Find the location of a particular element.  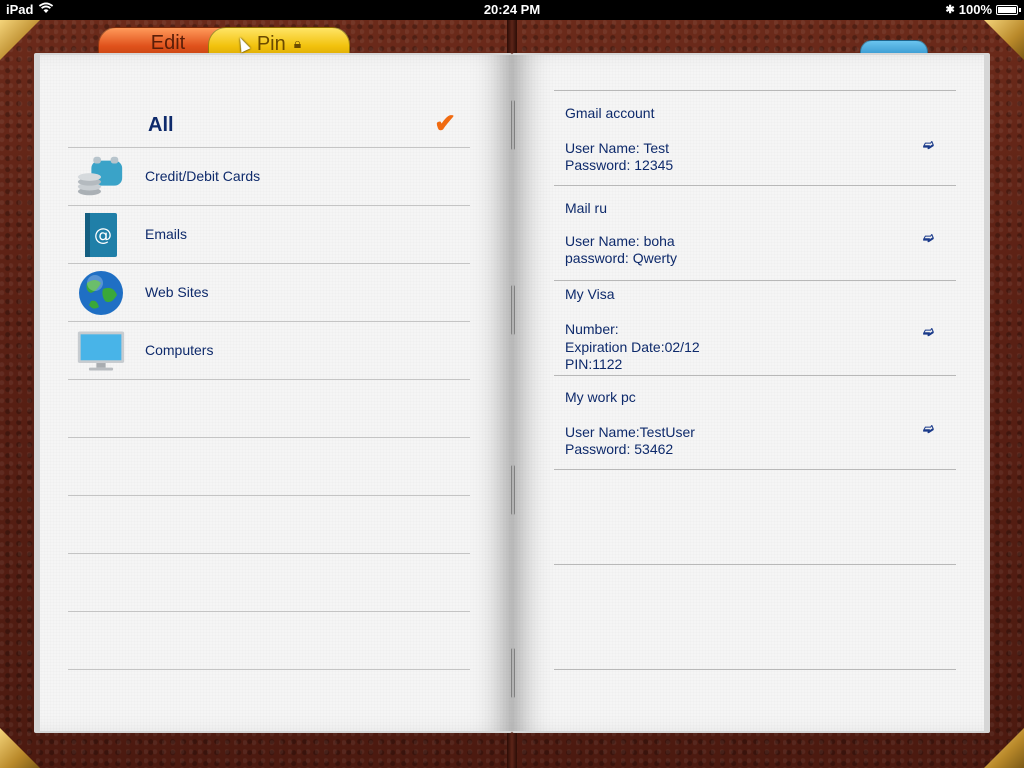

wallet-coins-icon is located at coordinates (101, 177).